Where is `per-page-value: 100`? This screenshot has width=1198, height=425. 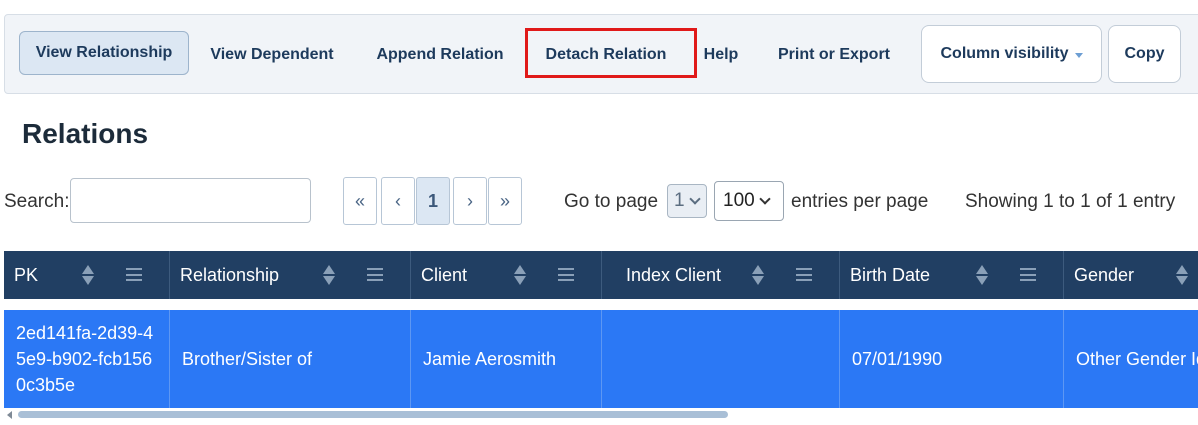
per-page-value: 100 is located at coordinates (739, 200).